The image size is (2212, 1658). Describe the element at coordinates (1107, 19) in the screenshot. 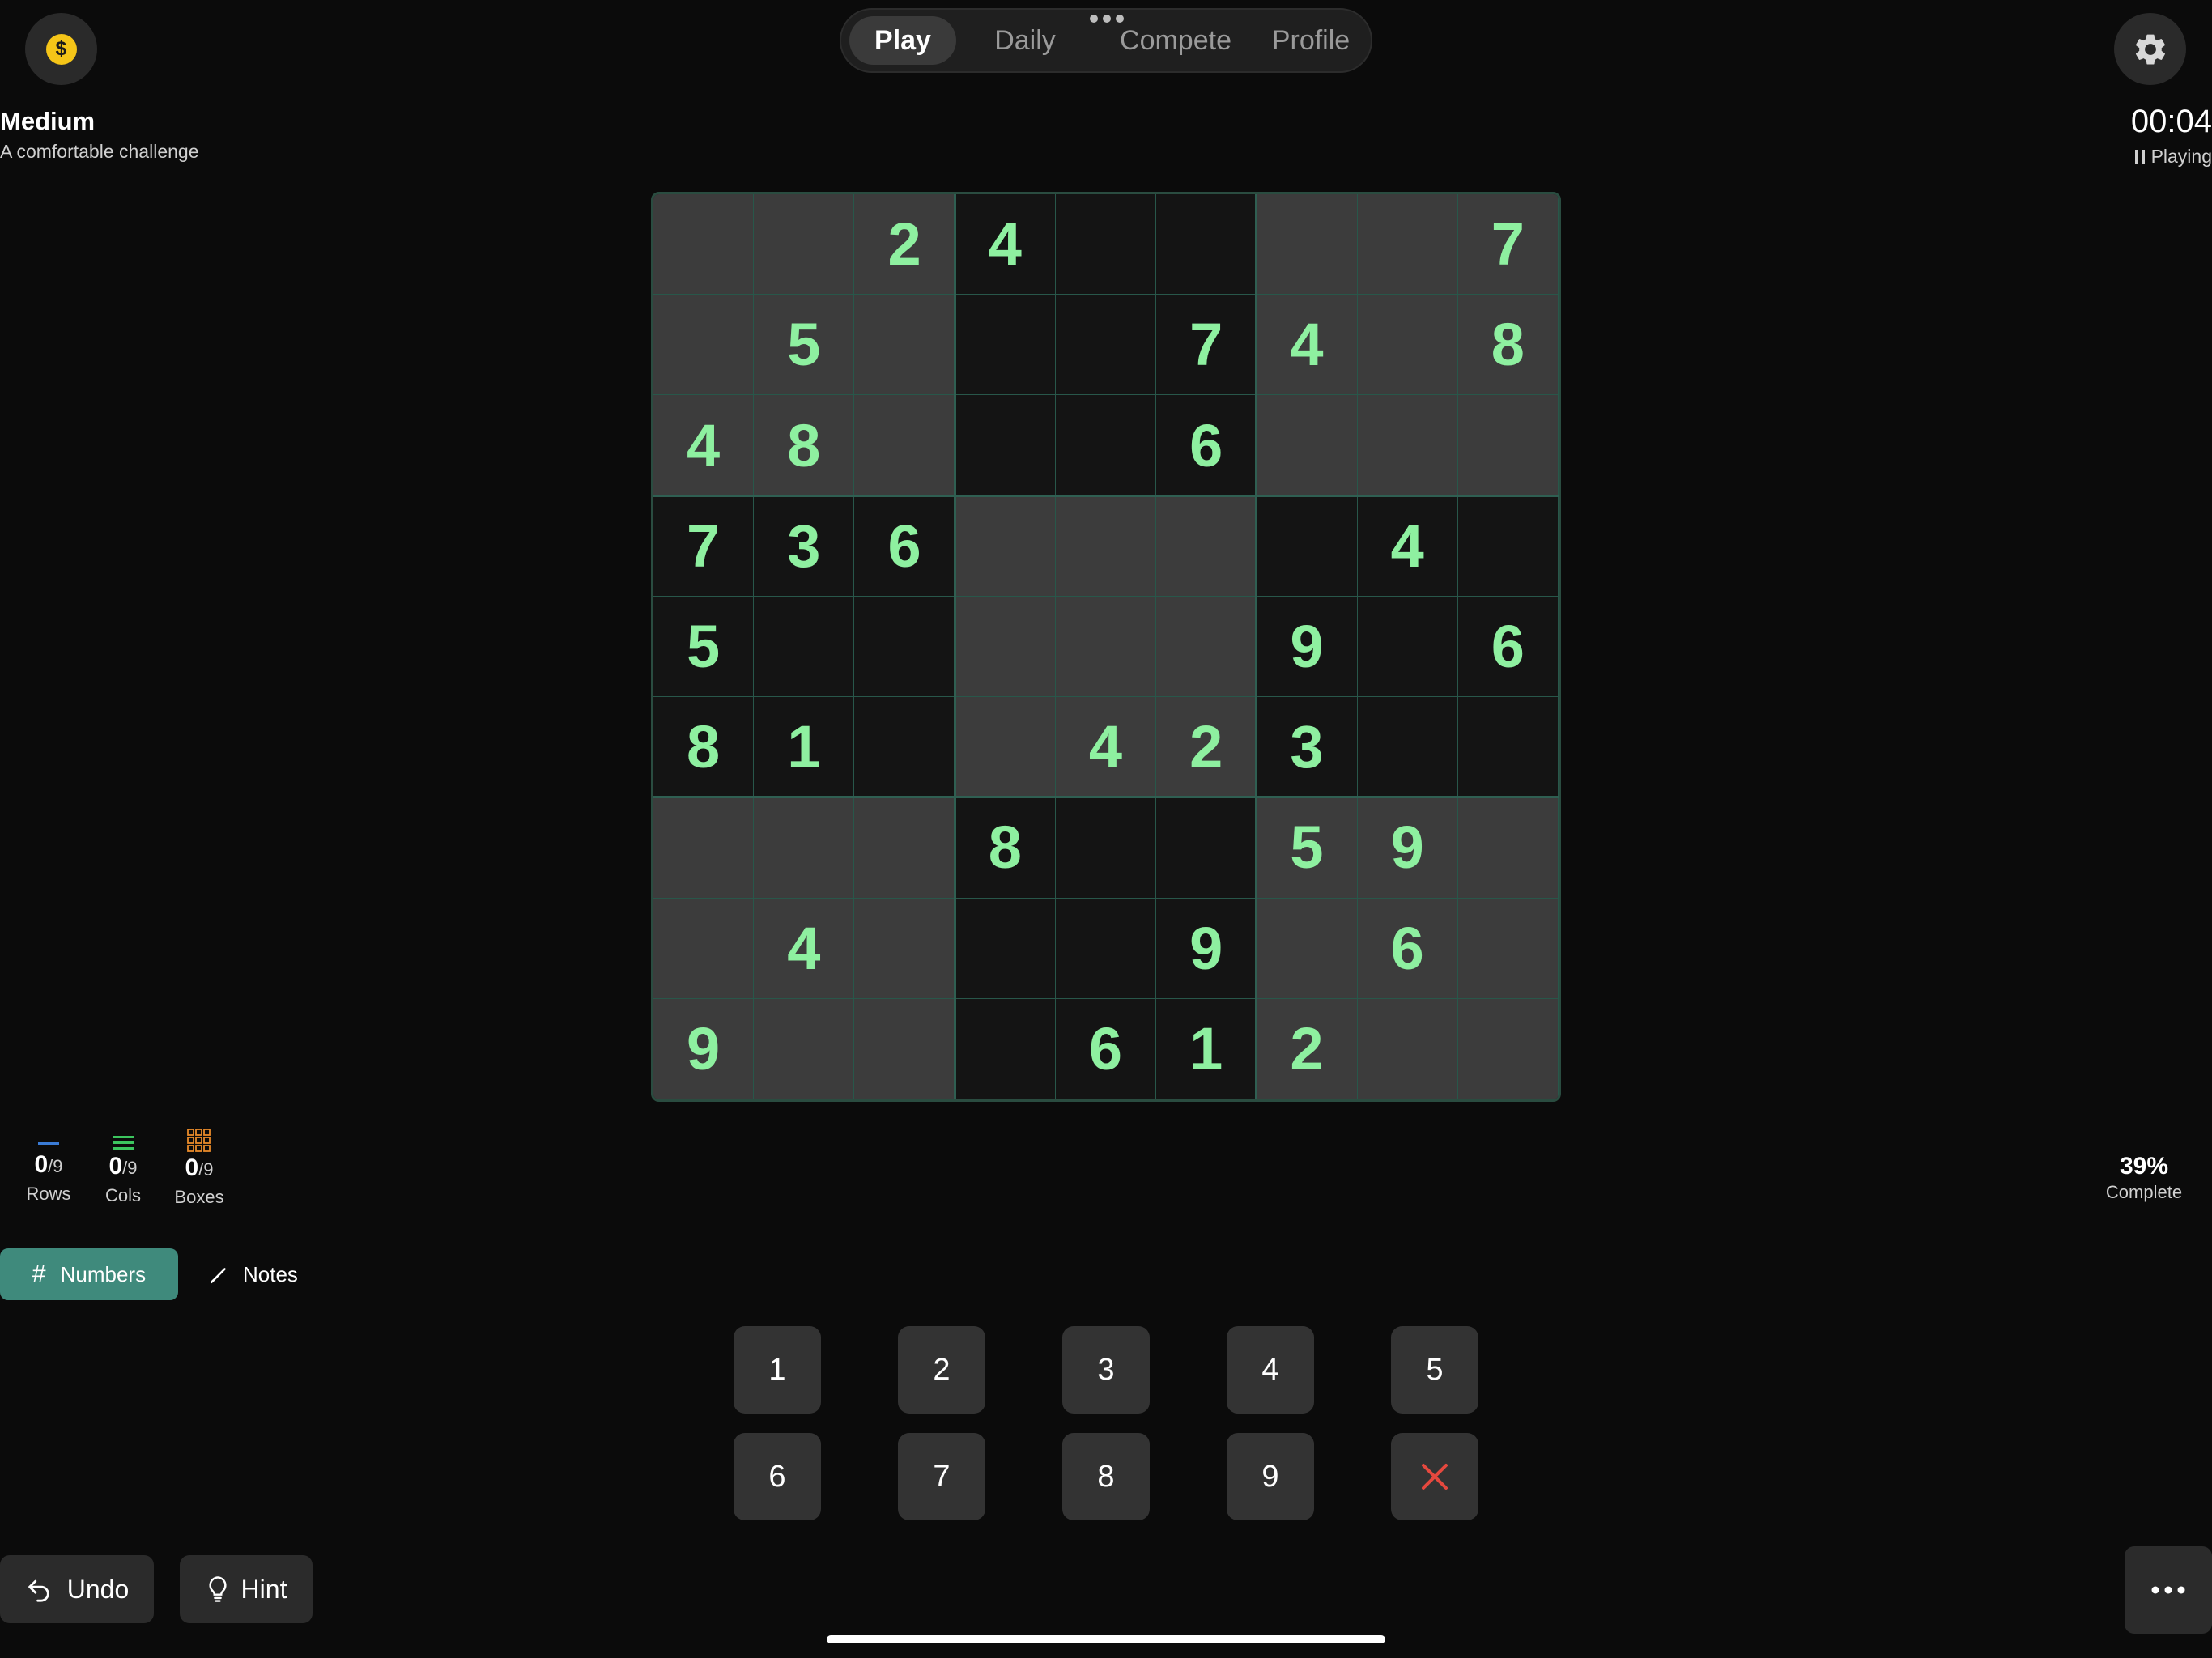

I see `window-handle-icon` at that location.